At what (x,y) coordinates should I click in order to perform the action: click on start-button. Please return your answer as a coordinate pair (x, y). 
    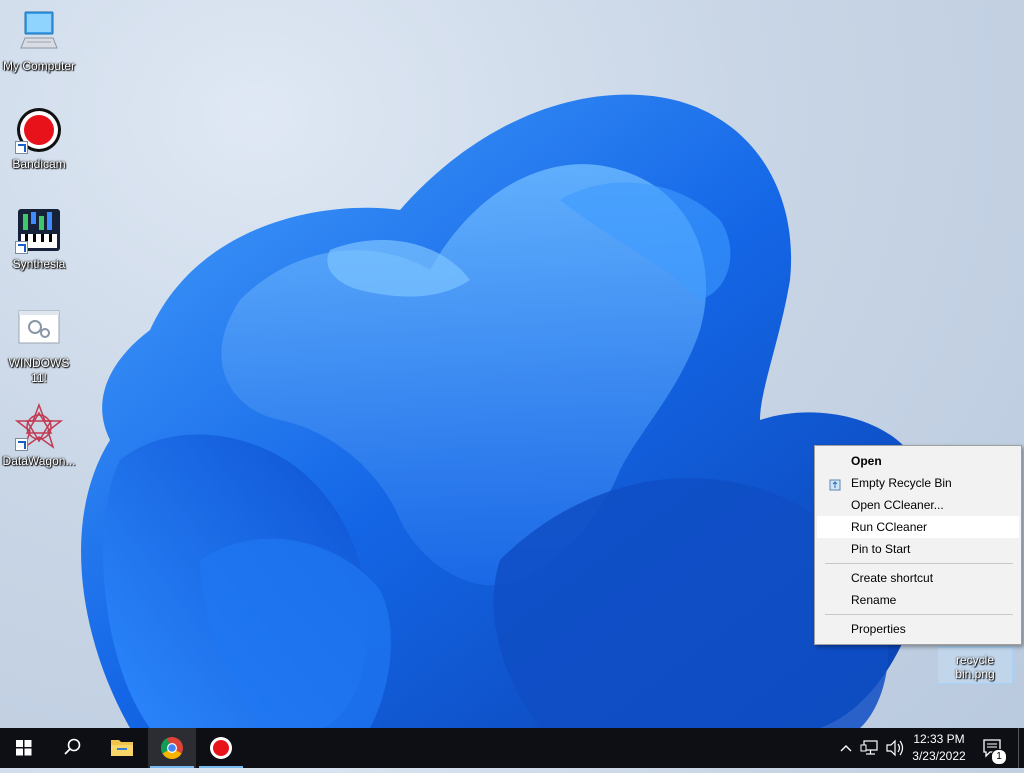
    Looking at the image, I should click on (24, 748).